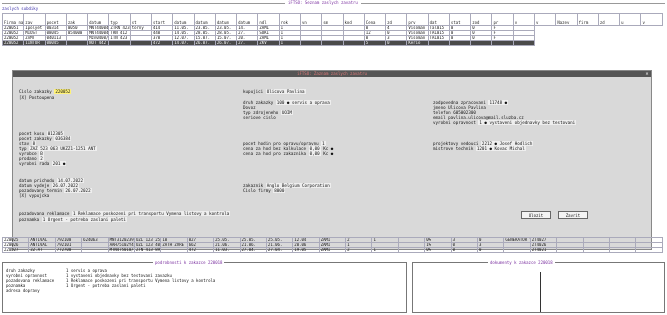 The image size is (667, 315). What do you see at coordinates (63, 138) in the screenshot?
I see `count2-value: 036384` at bounding box center [63, 138].